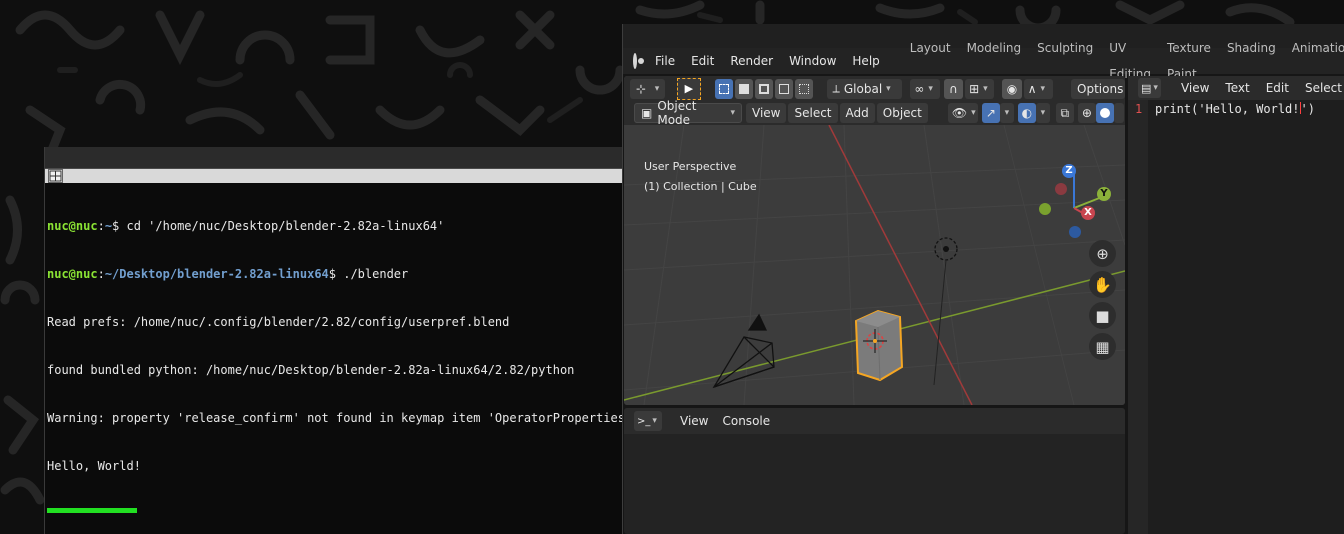  What do you see at coordinates (72, 274) in the screenshot?
I see `prompt-user: nuc@nuc` at bounding box center [72, 274].